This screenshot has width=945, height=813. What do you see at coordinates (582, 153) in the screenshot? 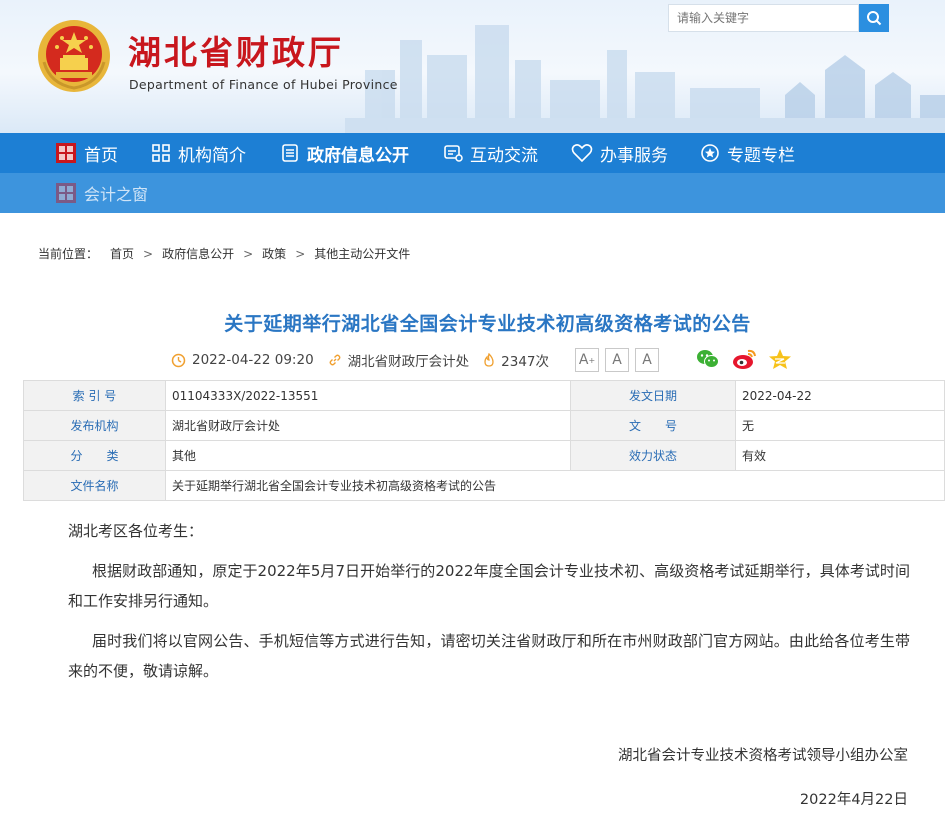
I see `heart-icon` at bounding box center [582, 153].